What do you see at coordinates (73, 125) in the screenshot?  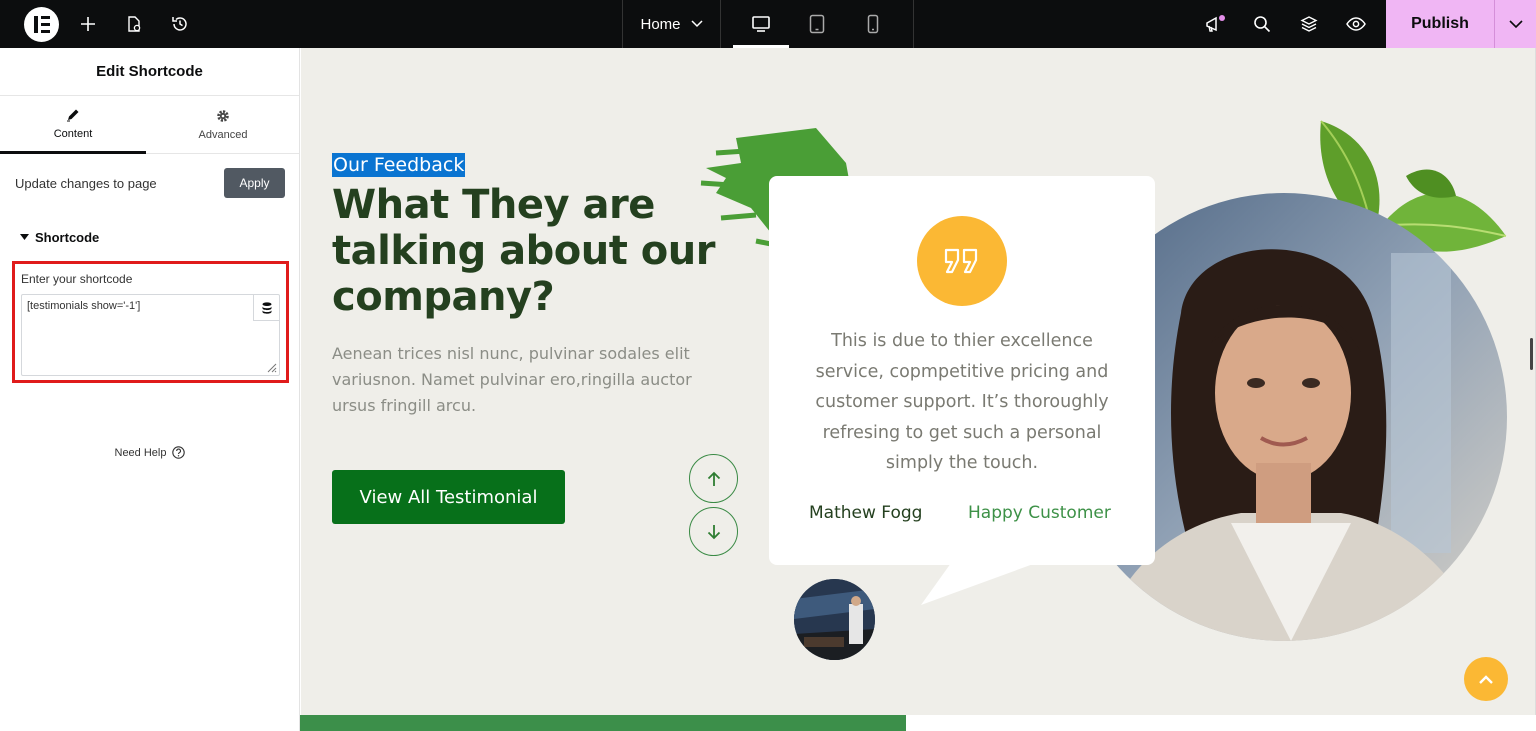 I see `tab-content: Content` at bounding box center [73, 125].